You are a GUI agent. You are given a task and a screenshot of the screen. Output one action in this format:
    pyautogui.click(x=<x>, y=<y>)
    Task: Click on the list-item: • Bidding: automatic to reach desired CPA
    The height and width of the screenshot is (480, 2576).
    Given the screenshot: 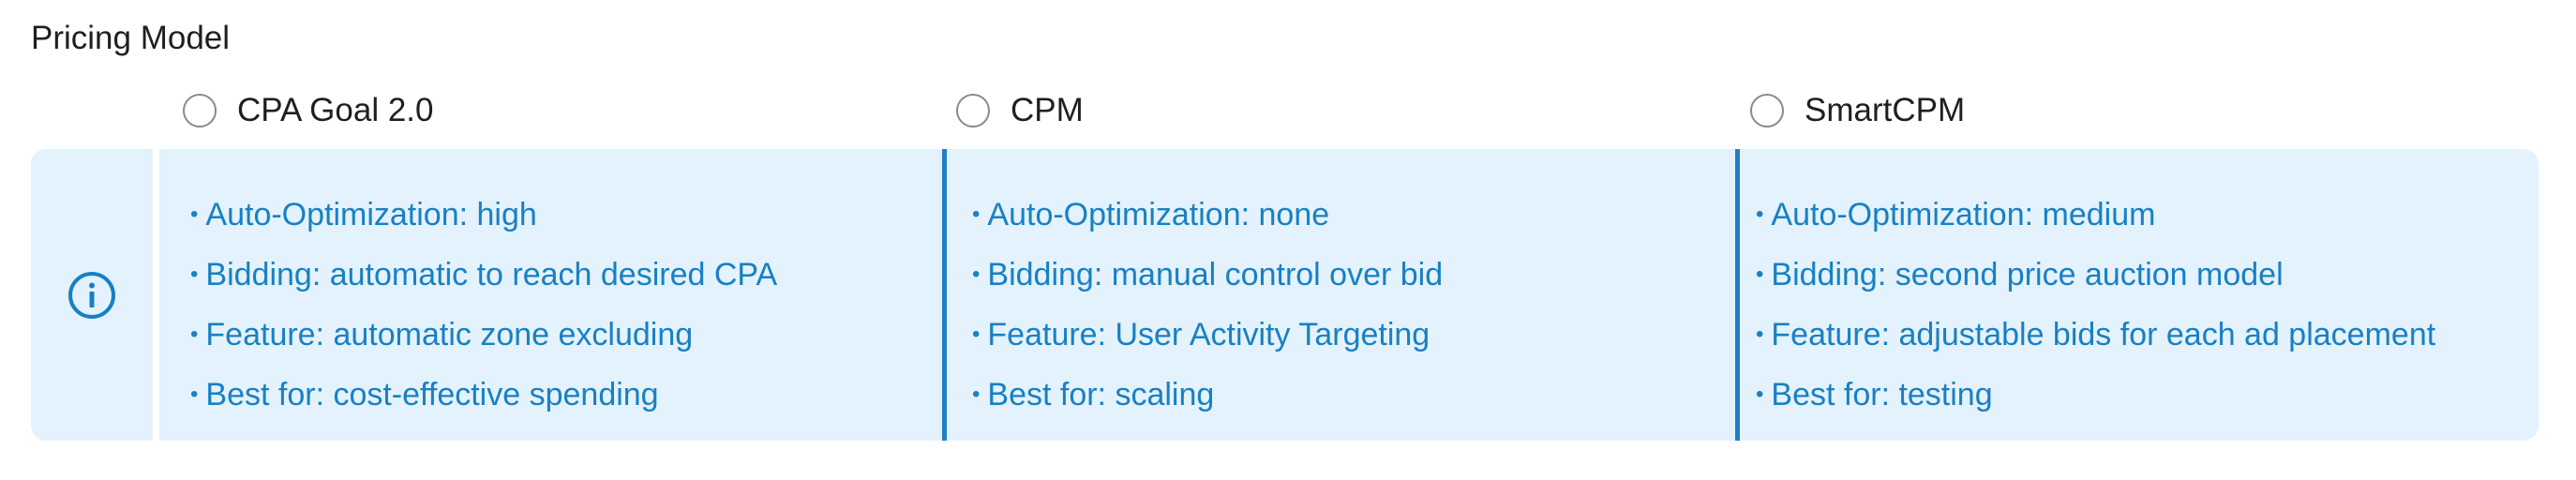 What is the action you would take?
    pyautogui.click(x=484, y=274)
    